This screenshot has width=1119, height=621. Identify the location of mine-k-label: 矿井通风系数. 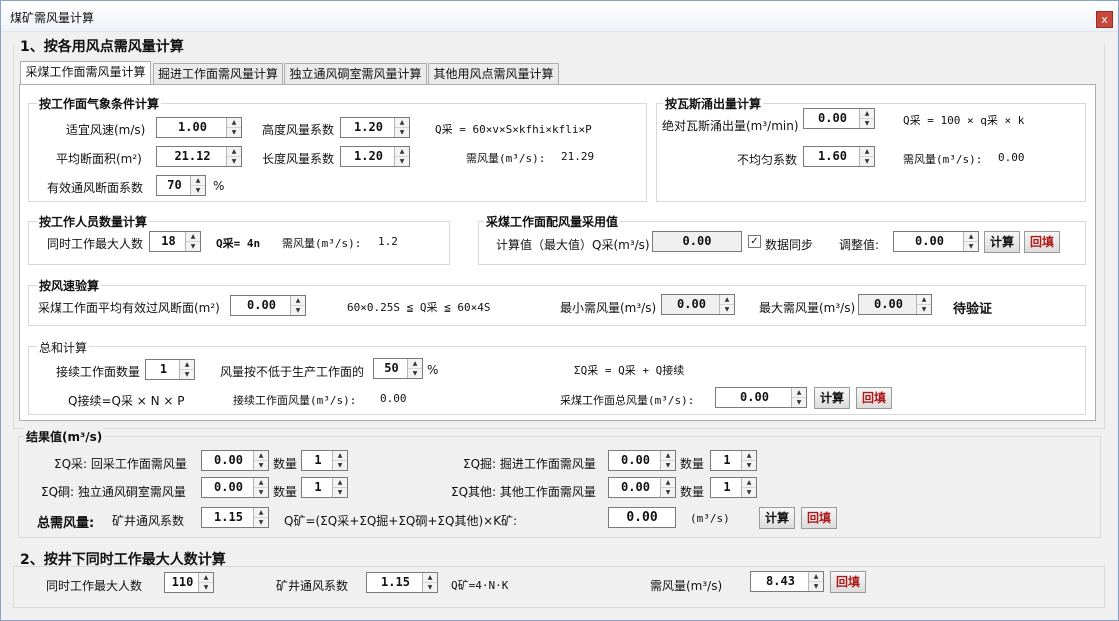
(148, 521).